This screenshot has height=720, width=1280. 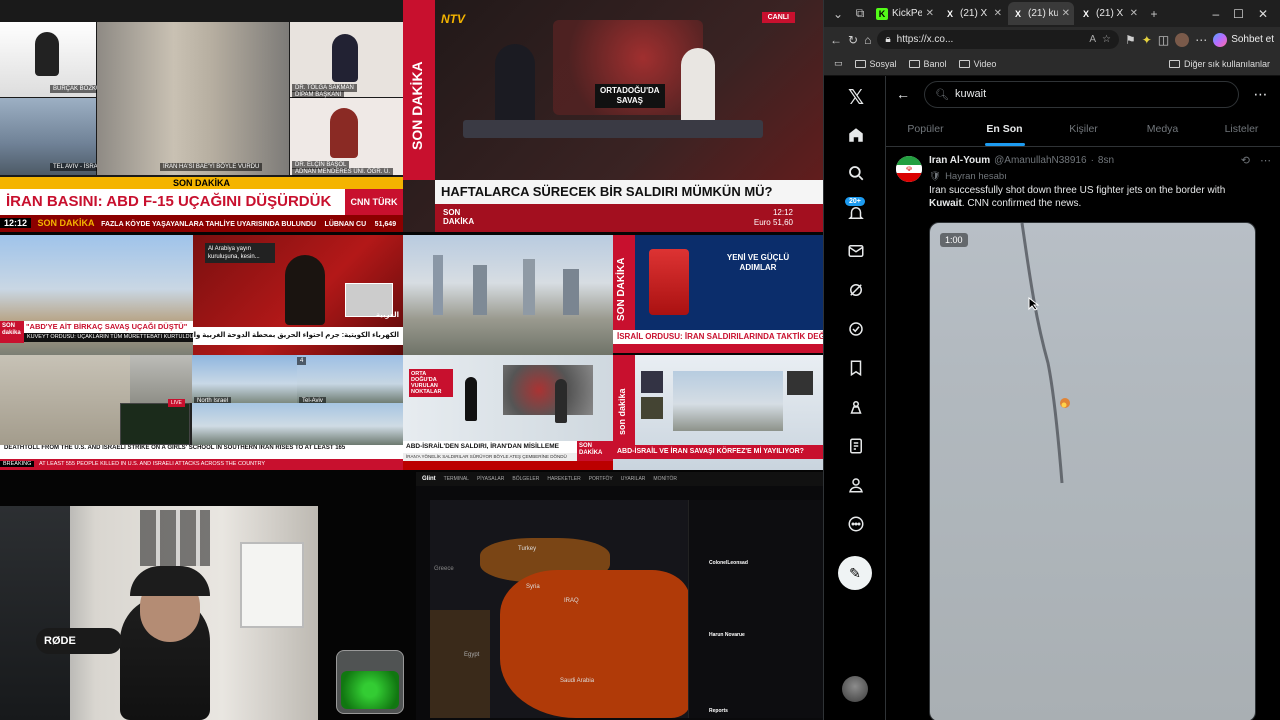 I want to click on browser-tab-active: X (21) ku ✕, so click(x=1041, y=13).